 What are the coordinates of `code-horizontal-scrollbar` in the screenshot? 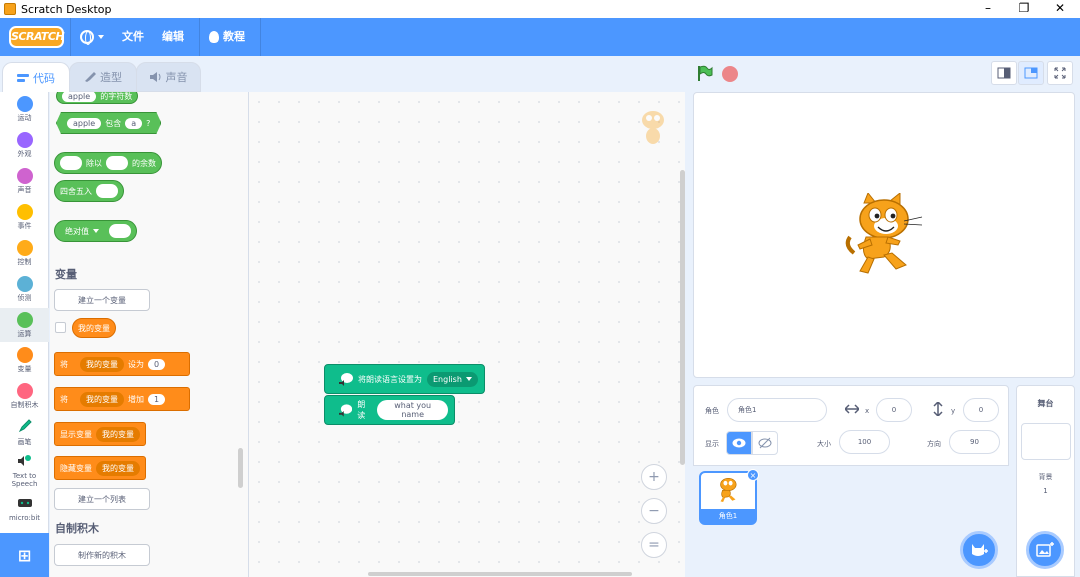 It's located at (500, 574).